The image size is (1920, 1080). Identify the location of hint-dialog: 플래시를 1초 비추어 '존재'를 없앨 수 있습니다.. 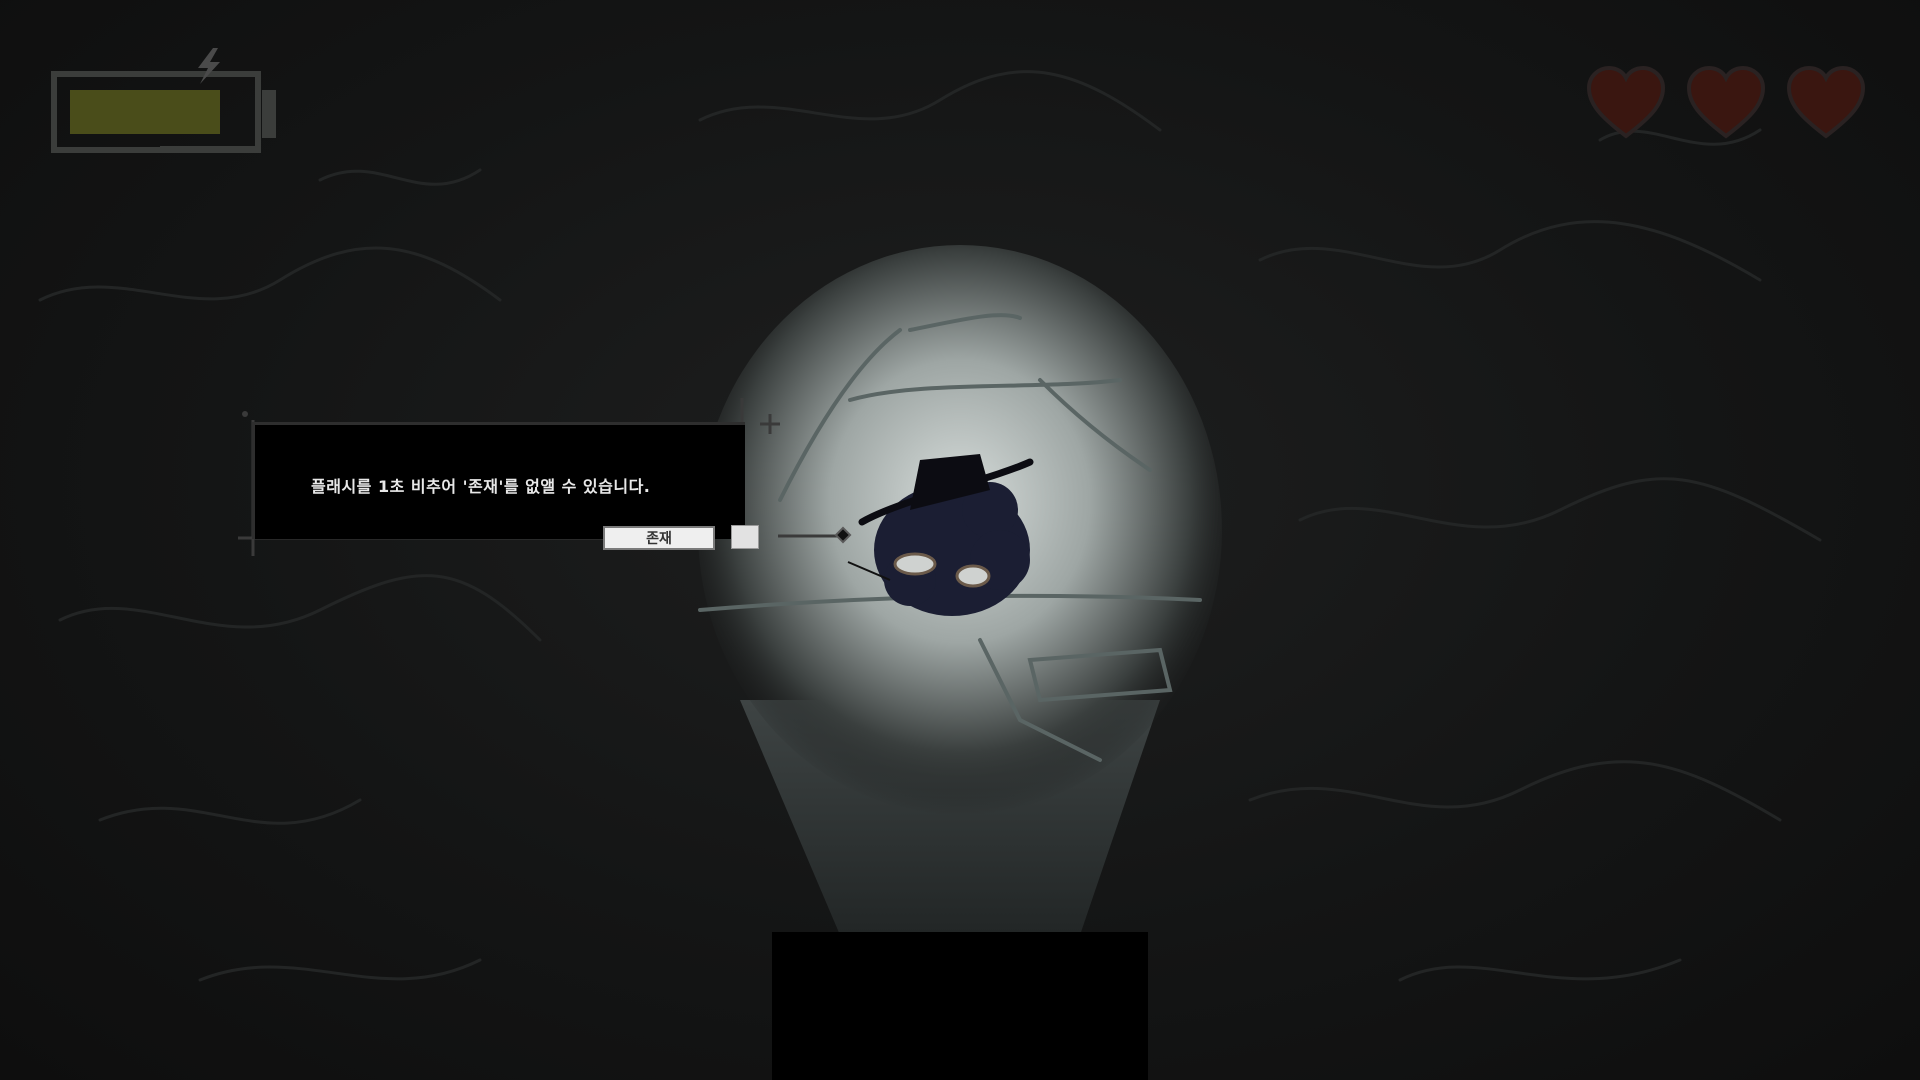
(498, 480).